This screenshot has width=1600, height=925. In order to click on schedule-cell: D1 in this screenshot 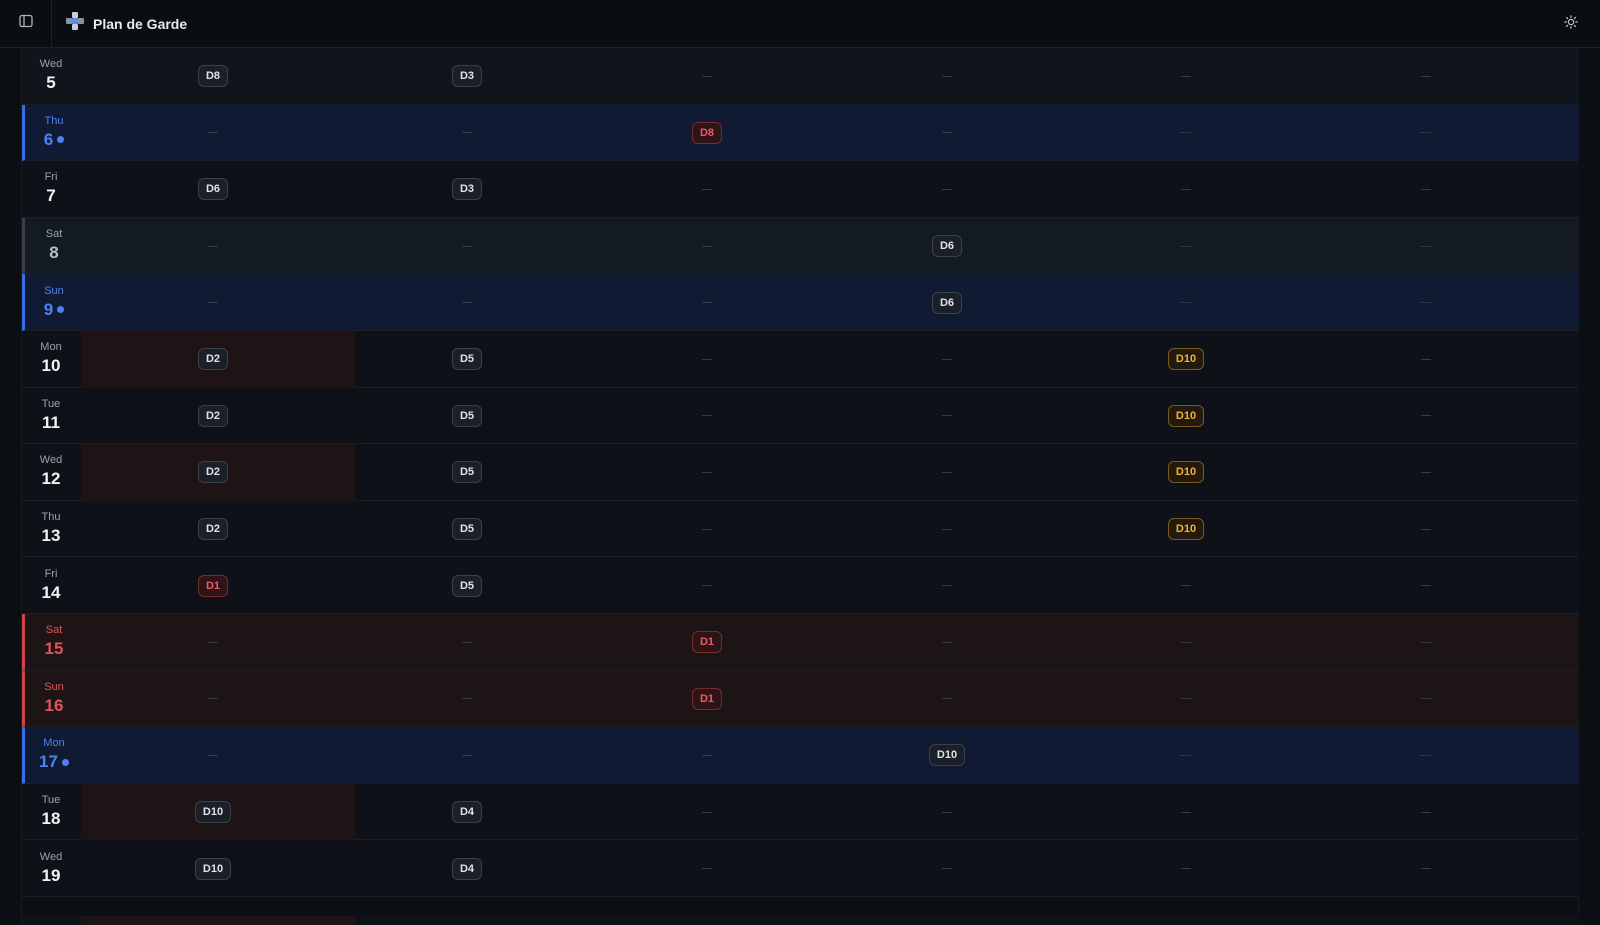, I will do `click(707, 699)`.